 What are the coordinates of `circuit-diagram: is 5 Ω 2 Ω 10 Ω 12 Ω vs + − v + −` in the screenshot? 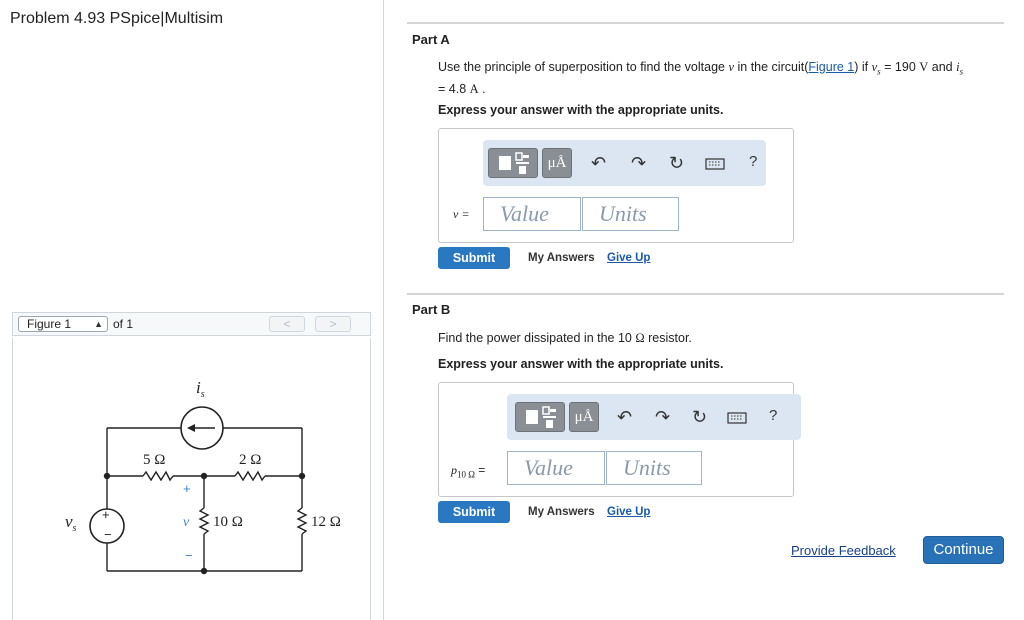 It's located at (203, 476).